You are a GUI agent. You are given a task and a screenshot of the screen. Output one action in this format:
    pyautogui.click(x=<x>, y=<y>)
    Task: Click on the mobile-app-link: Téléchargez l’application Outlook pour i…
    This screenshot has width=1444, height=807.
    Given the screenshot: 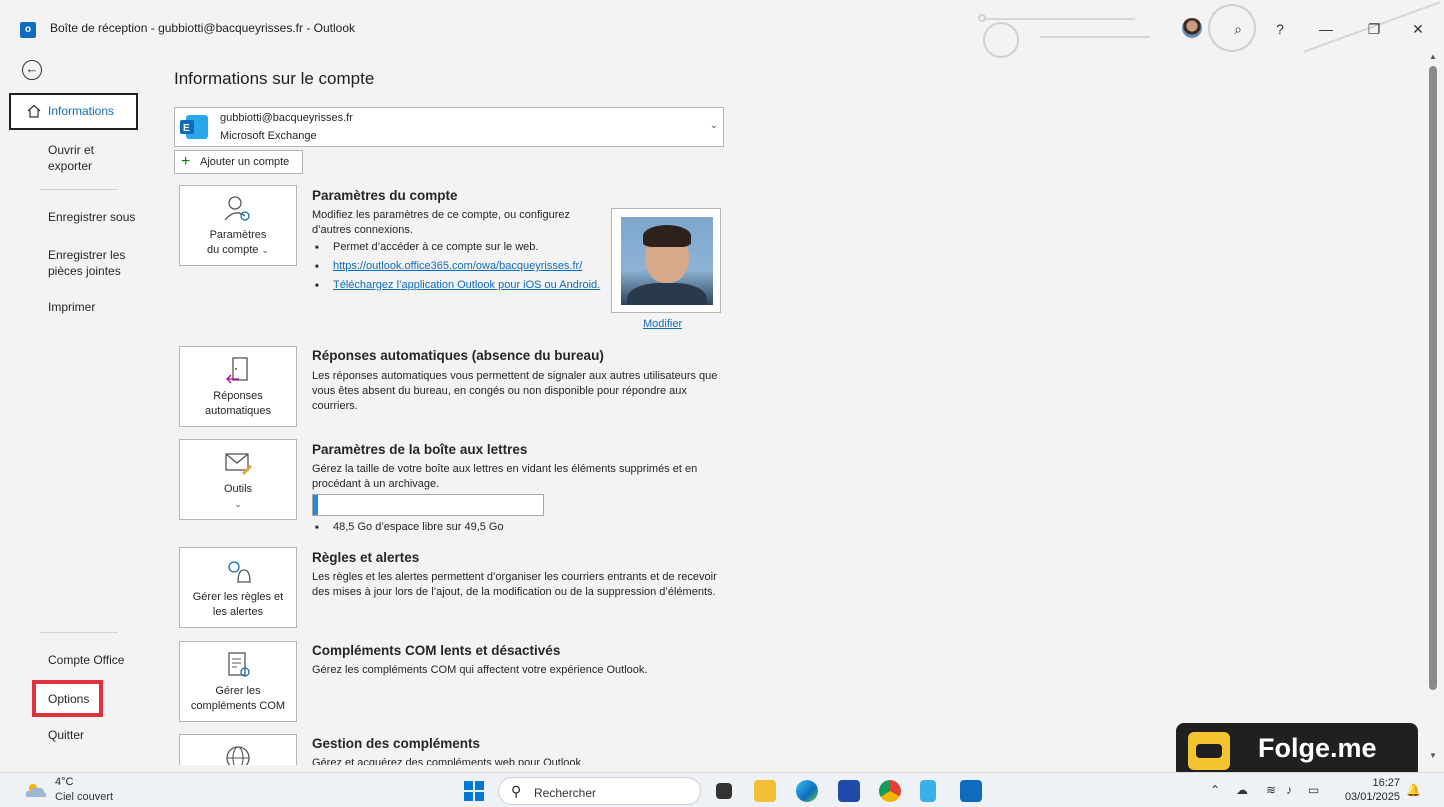 What is the action you would take?
    pyautogui.click(x=466, y=285)
    